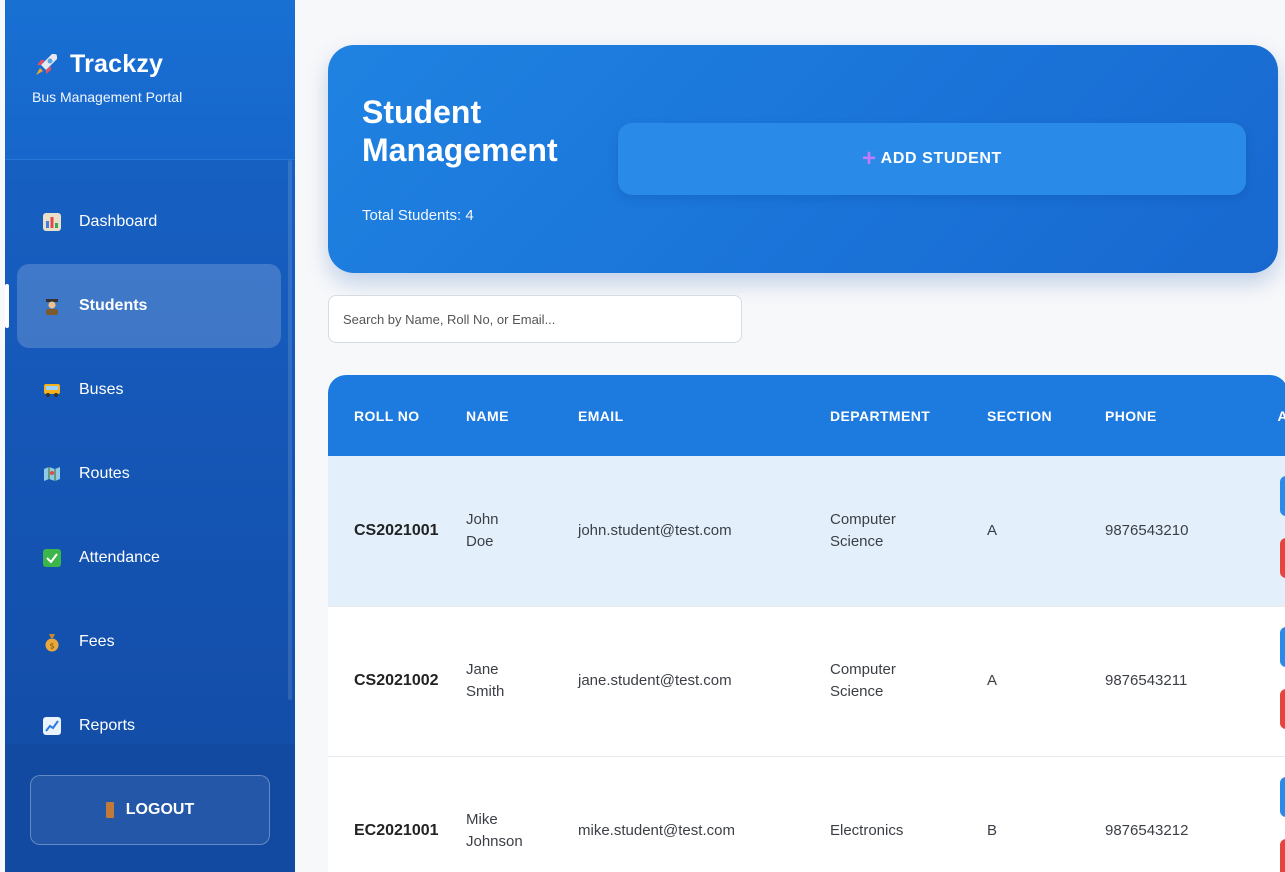 This screenshot has width=1285, height=872. I want to click on brand-header: Trackzy Bus Management Portal, so click(150, 80).